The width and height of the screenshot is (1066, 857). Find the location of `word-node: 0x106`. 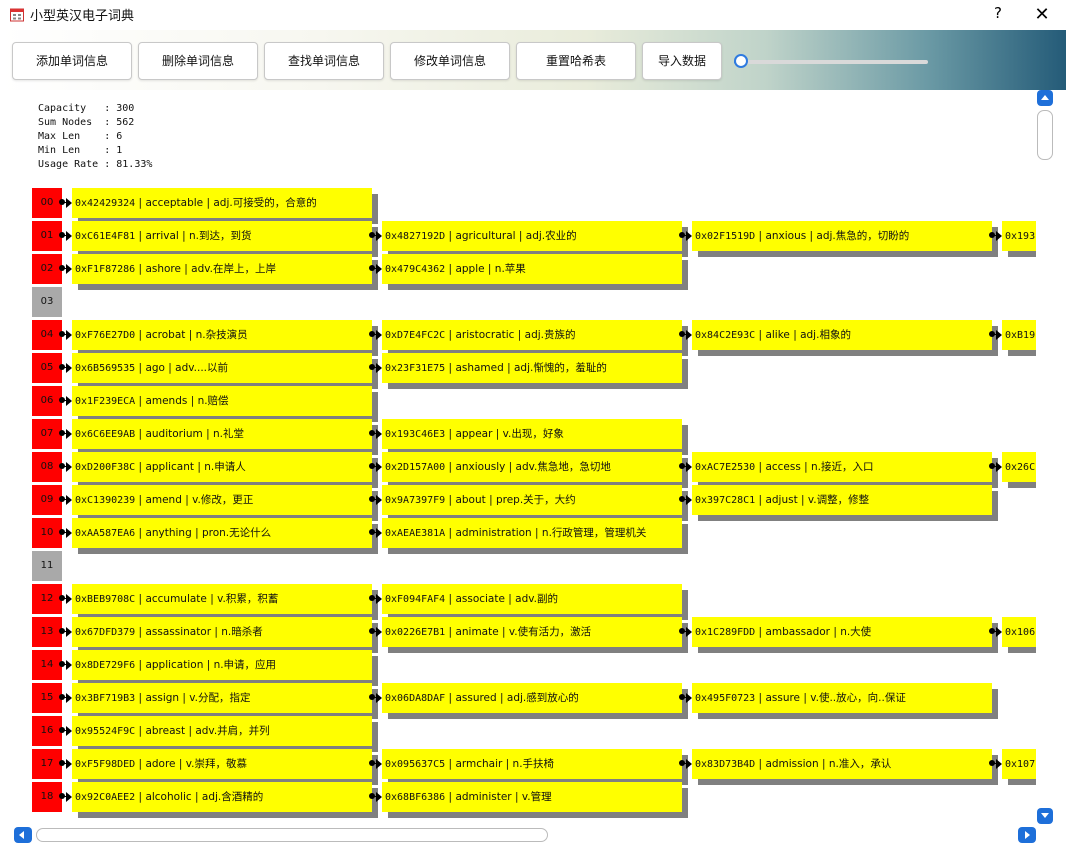

word-node: 0x106 is located at coordinates (1019, 632).